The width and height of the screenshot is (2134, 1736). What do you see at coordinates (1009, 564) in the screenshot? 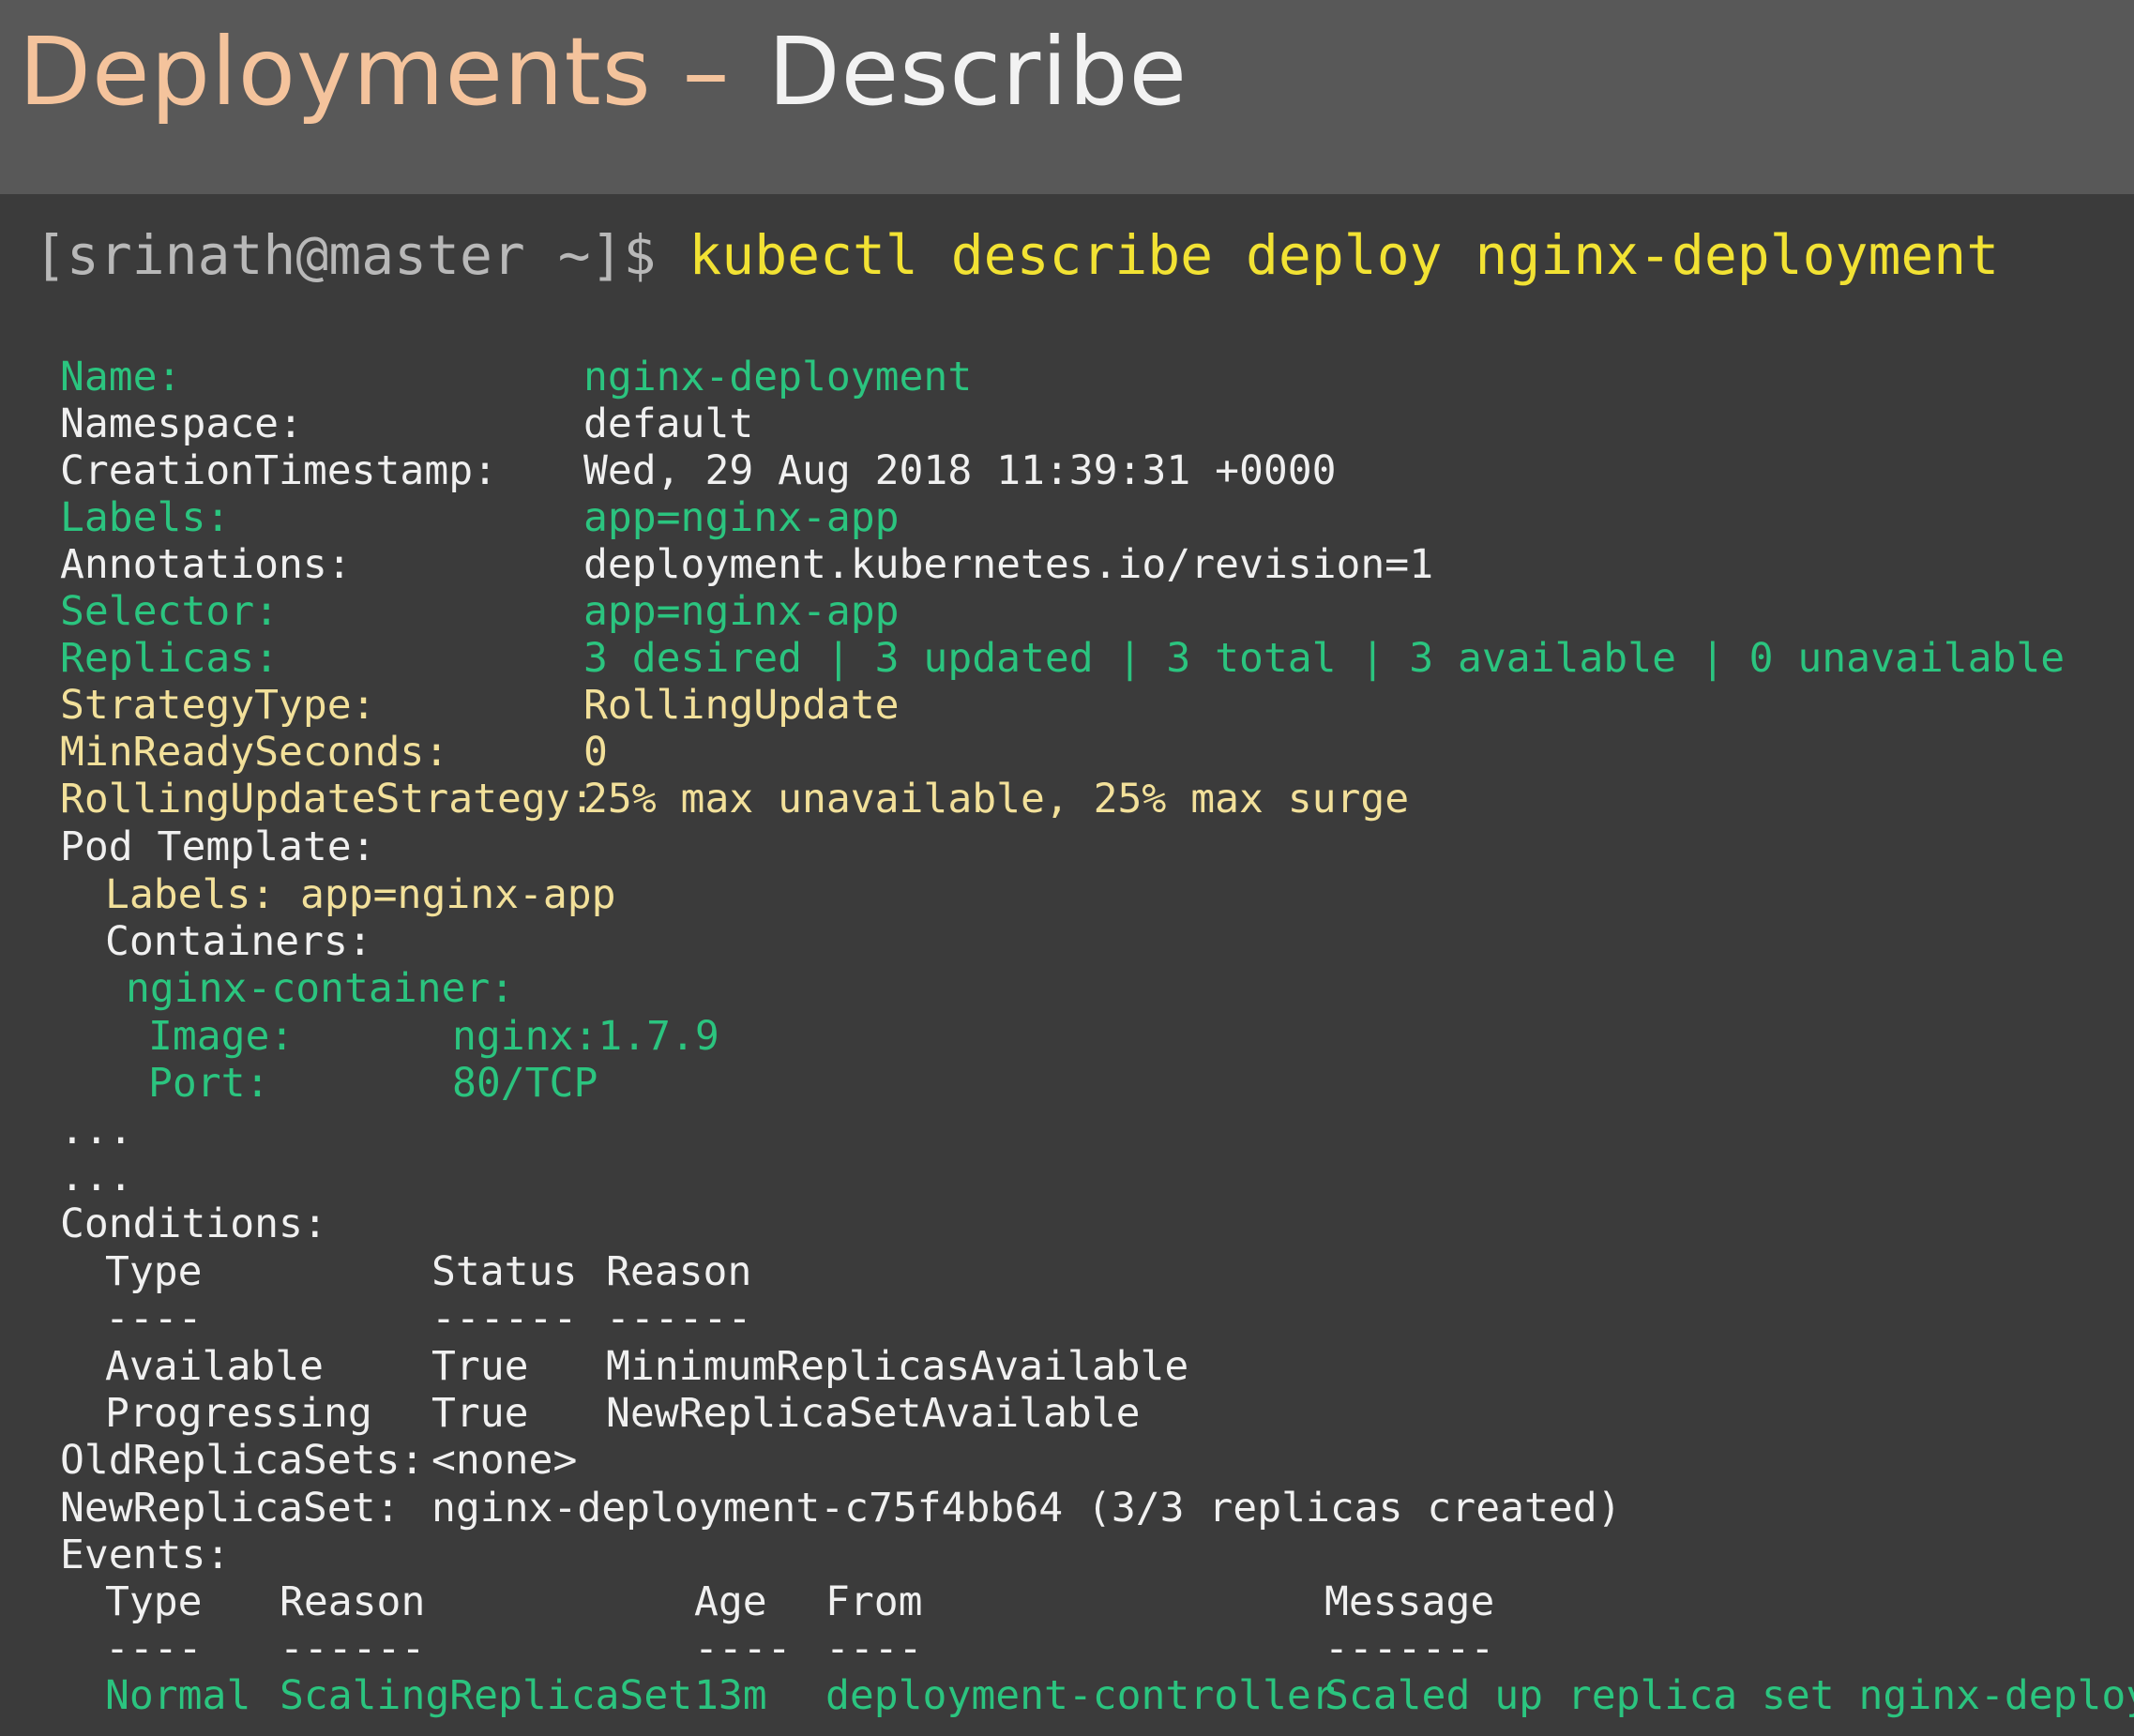
I see `field-value: deployment.kubernetes.io/revision=1` at bounding box center [1009, 564].